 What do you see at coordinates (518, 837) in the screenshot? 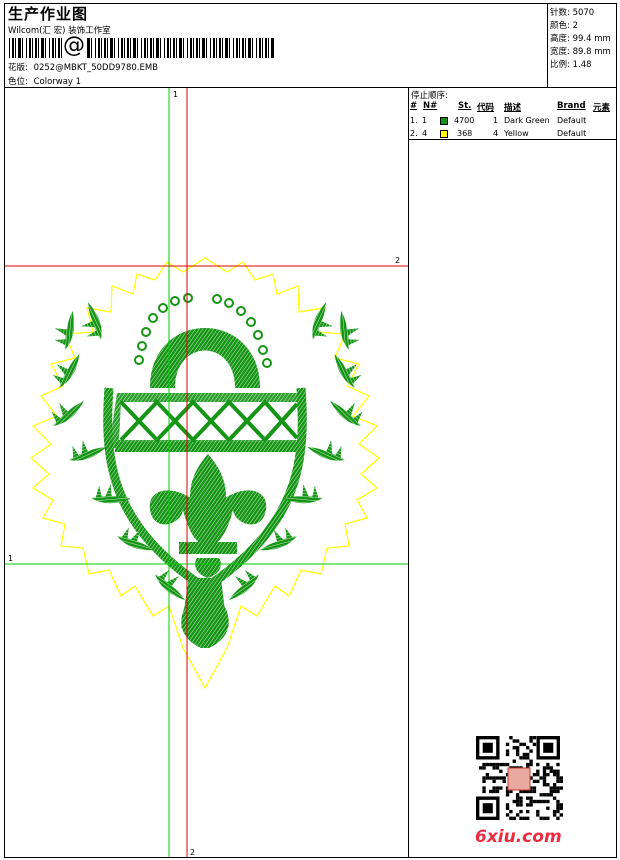
I see `watermark: 6xiu.com` at bounding box center [518, 837].